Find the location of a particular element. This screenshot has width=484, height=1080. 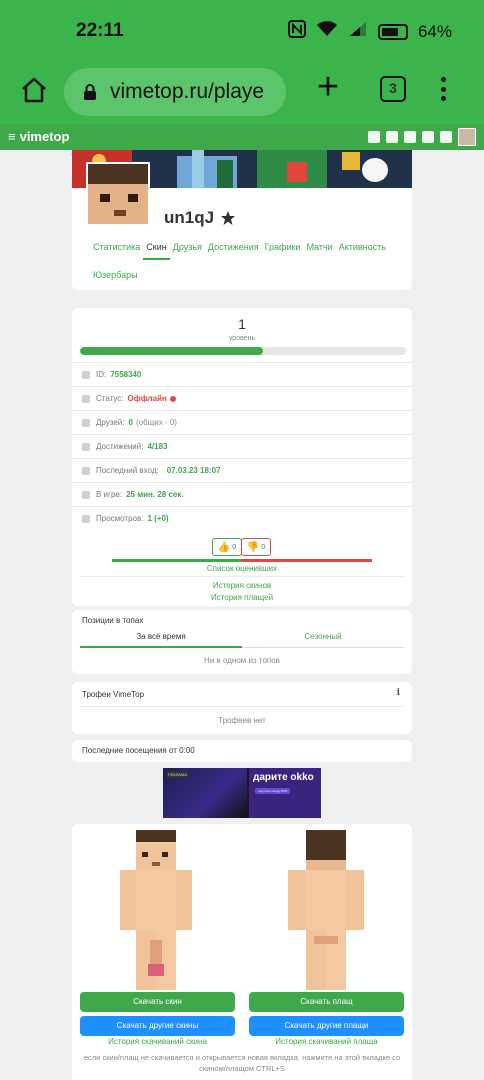

views-value: 1 (+0) is located at coordinates (158, 518).